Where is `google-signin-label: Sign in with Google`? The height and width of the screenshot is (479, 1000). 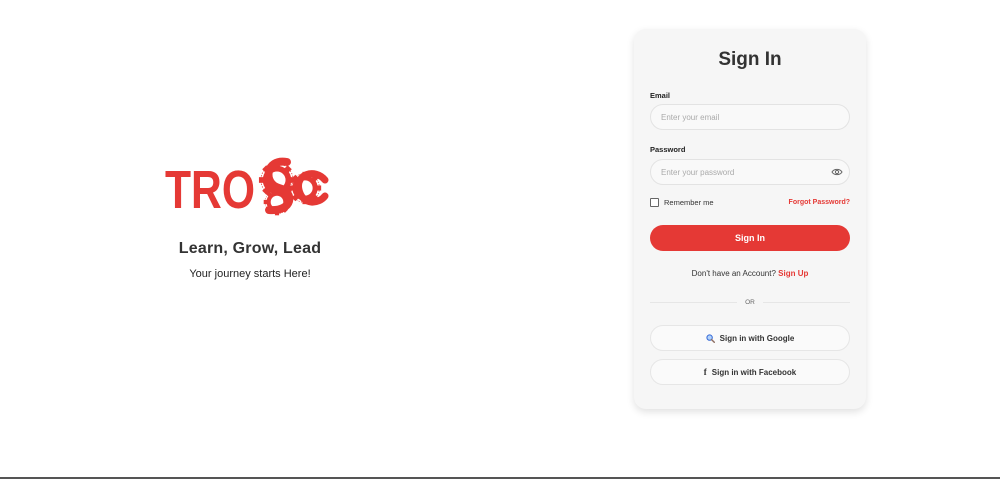
google-signin-label: Sign in with Google is located at coordinates (757, 338).